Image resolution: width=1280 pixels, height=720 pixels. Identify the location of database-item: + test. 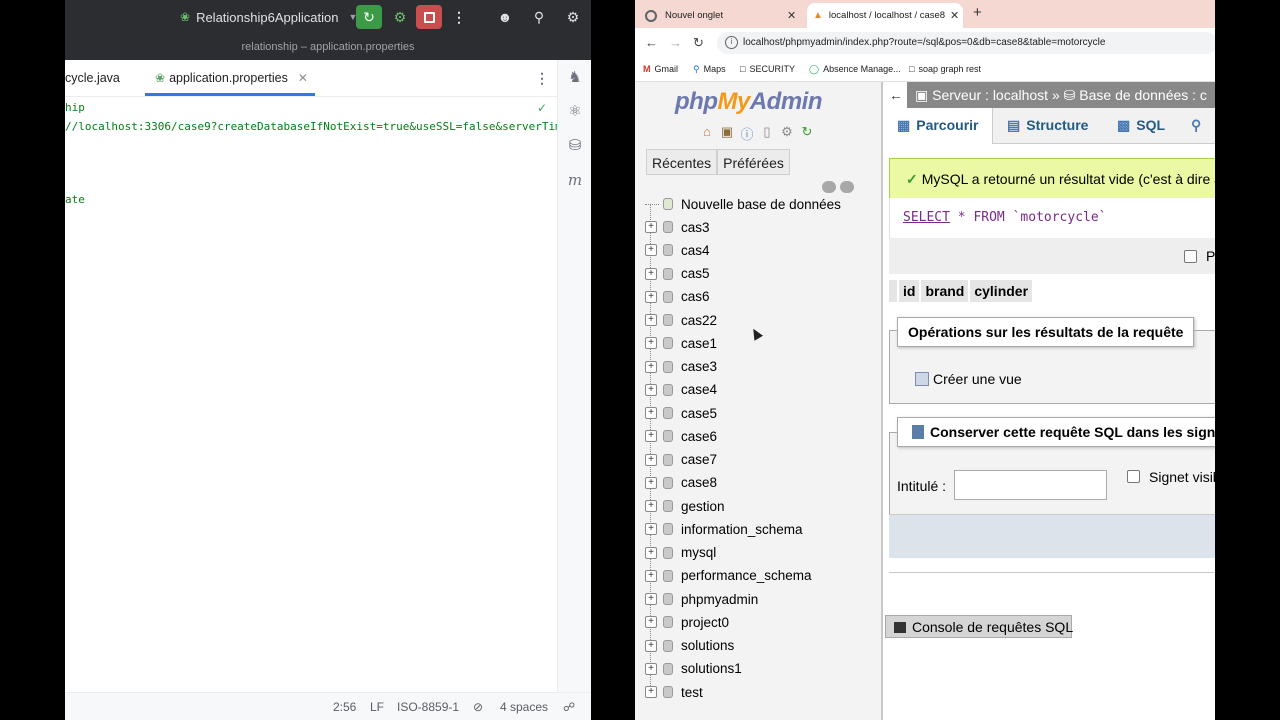
(674, 692).